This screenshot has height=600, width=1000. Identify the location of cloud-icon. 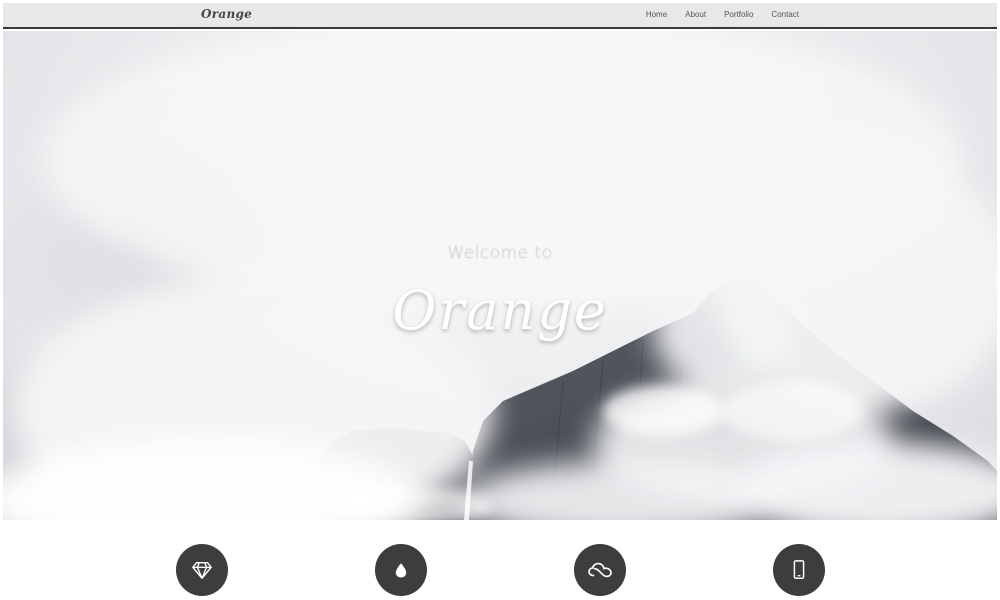
(600, 570).